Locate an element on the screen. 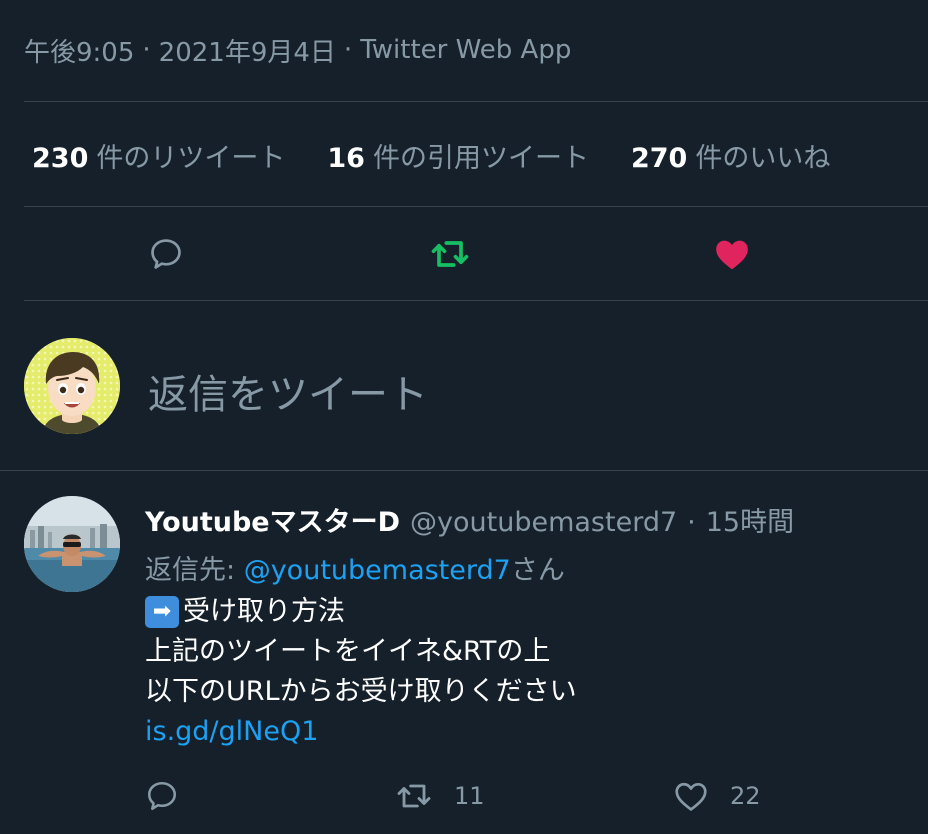 The image size is (928, 834). tweet-source-link: Twitter Web App is located at coordinates (465, 50).